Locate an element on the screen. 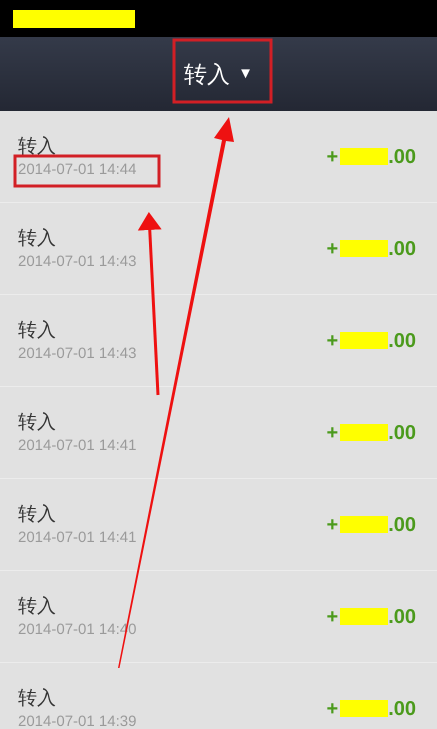  title-dropdown: 转入 ▼ is located at coordinates (218, 74).